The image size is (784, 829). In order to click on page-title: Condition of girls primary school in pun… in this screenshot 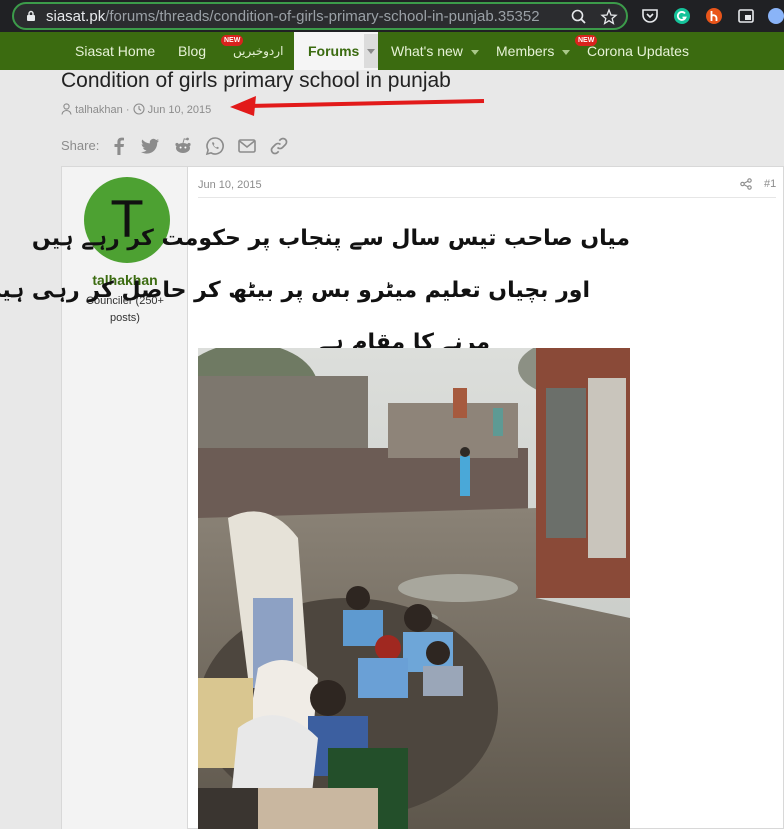, I will do `click(256, 80)`.